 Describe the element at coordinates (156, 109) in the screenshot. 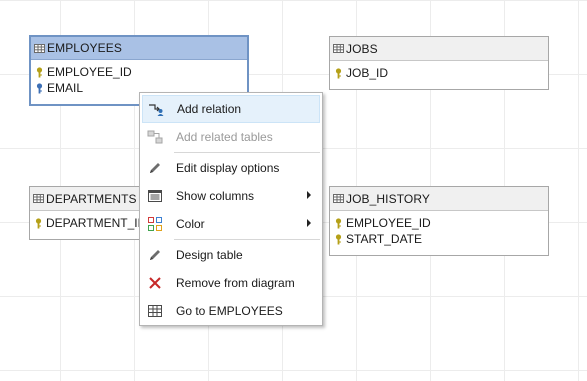

I see `add-relation-icon` at that location.